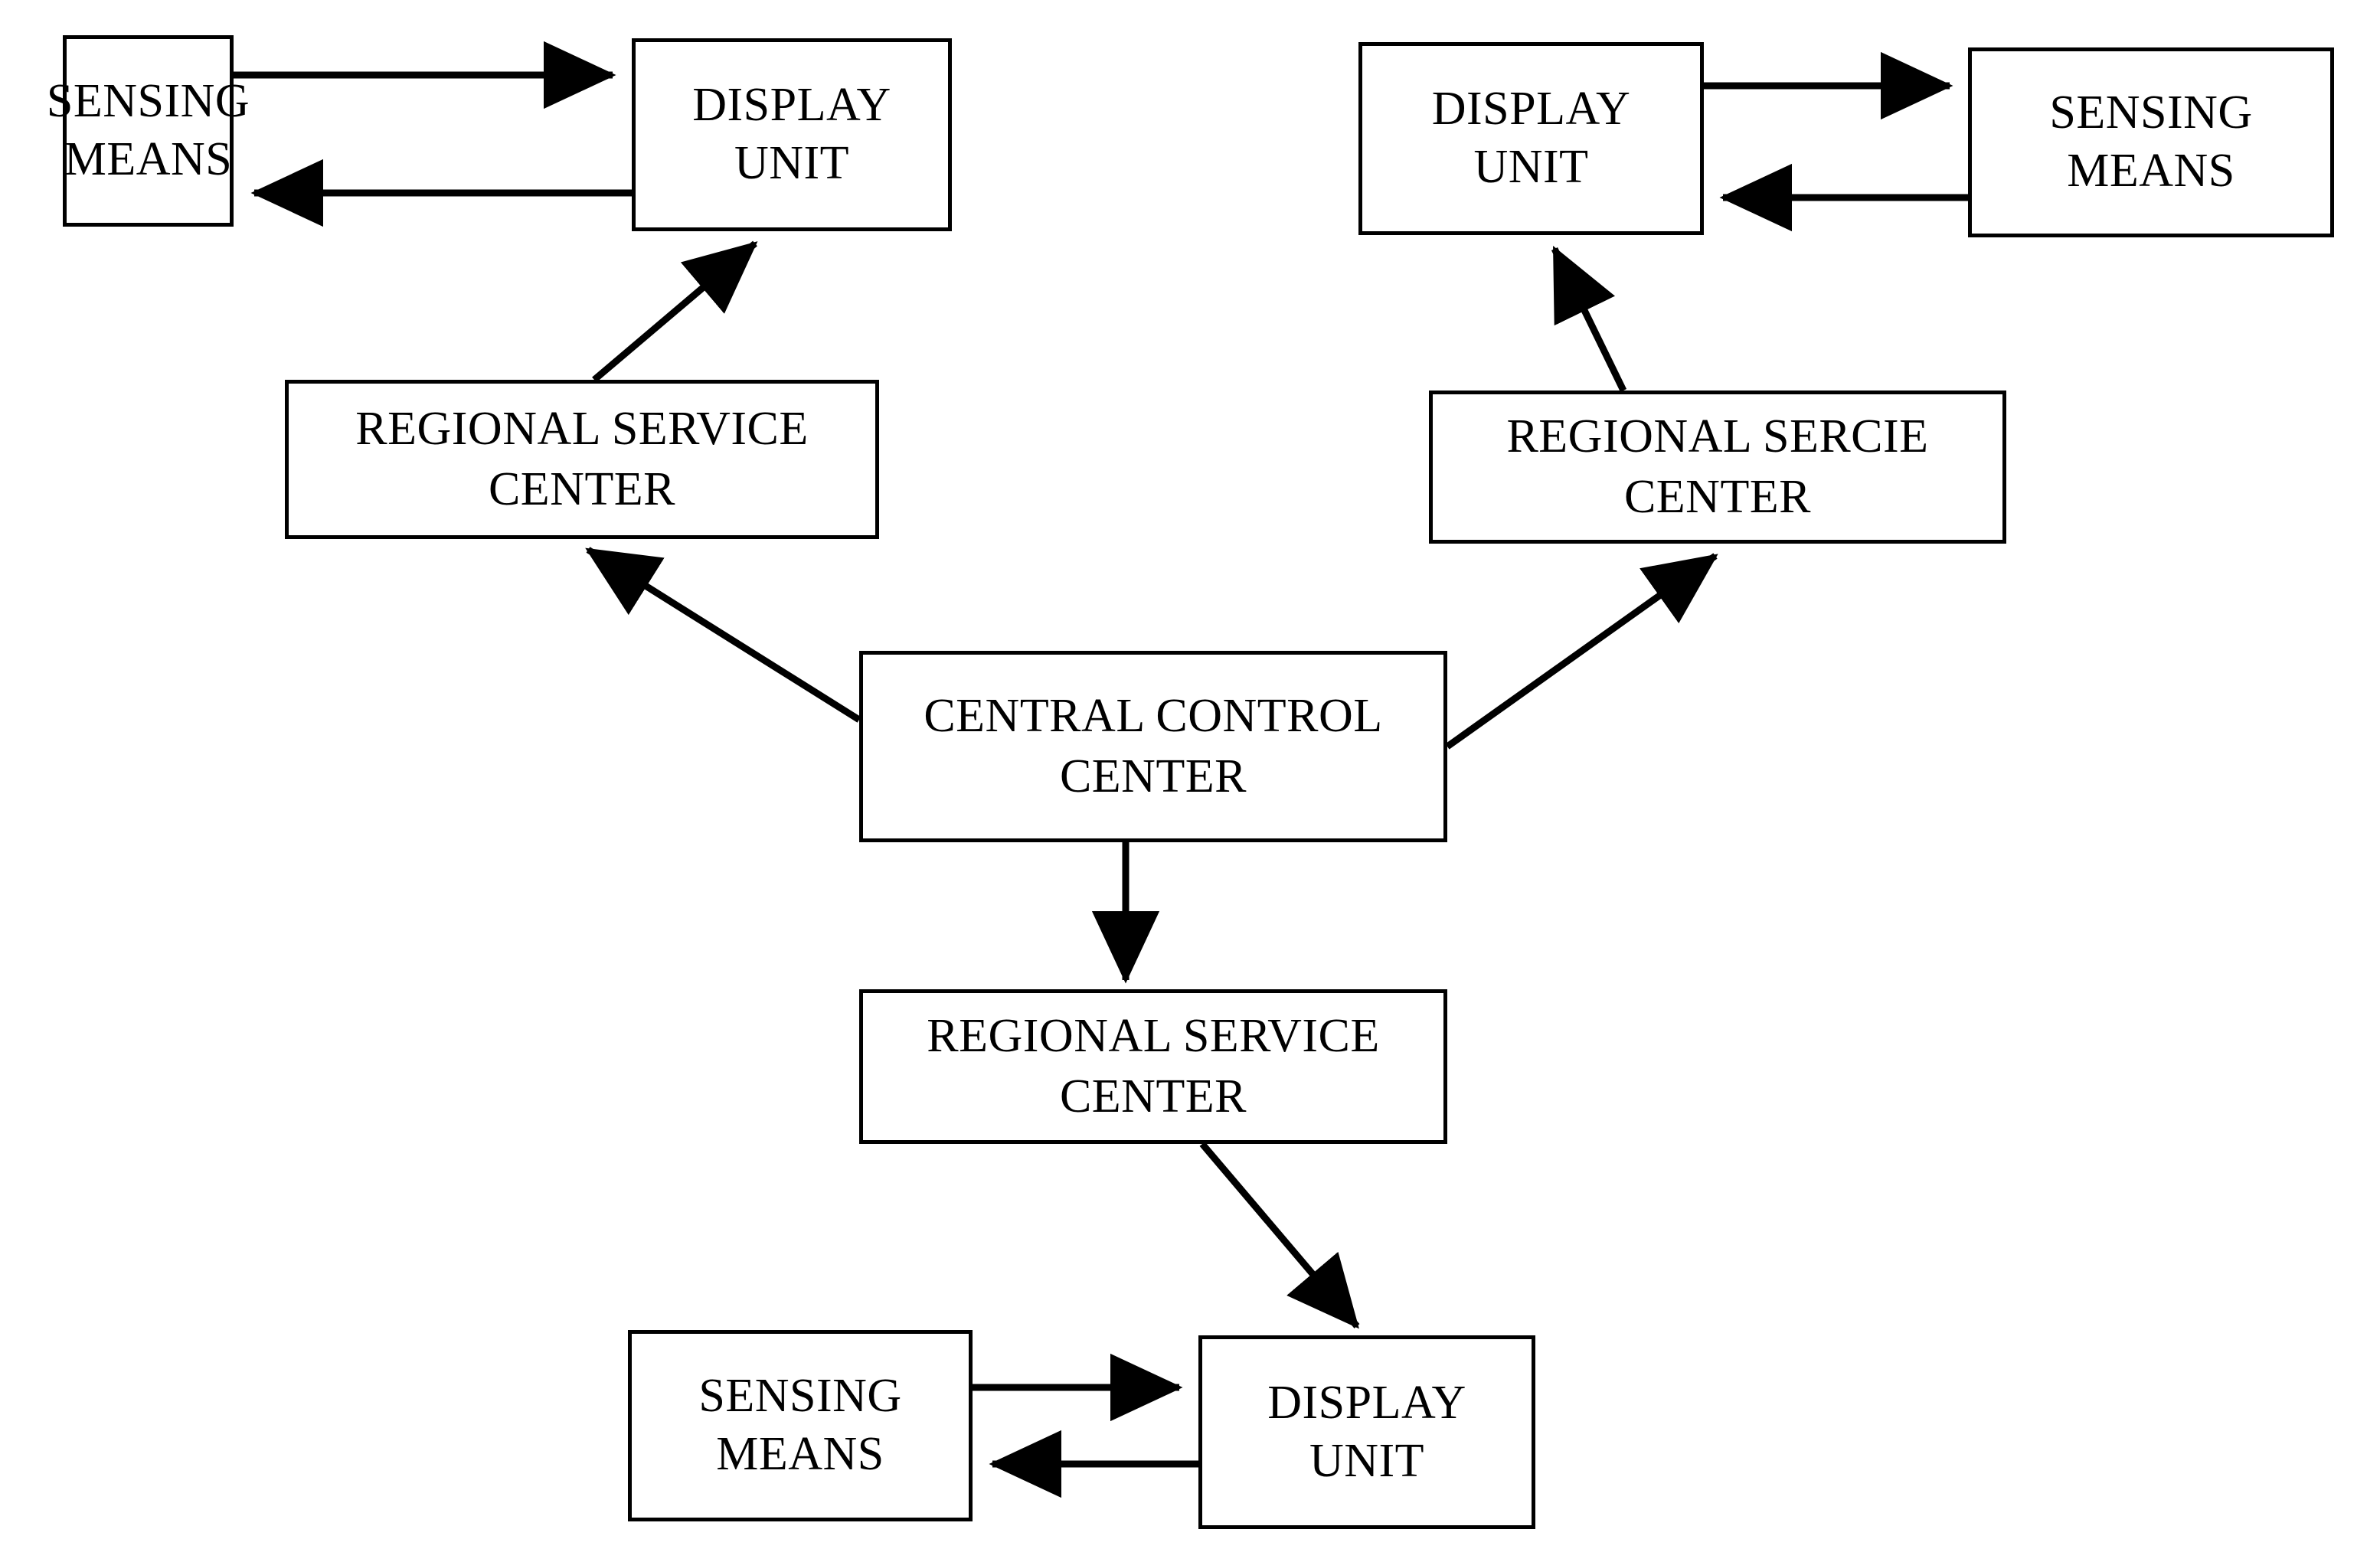 The height and width of the screenshot is (1562, 2380). I want to click on node-sensing-means-top-left: SENSING MEANS, so click(148, 131).